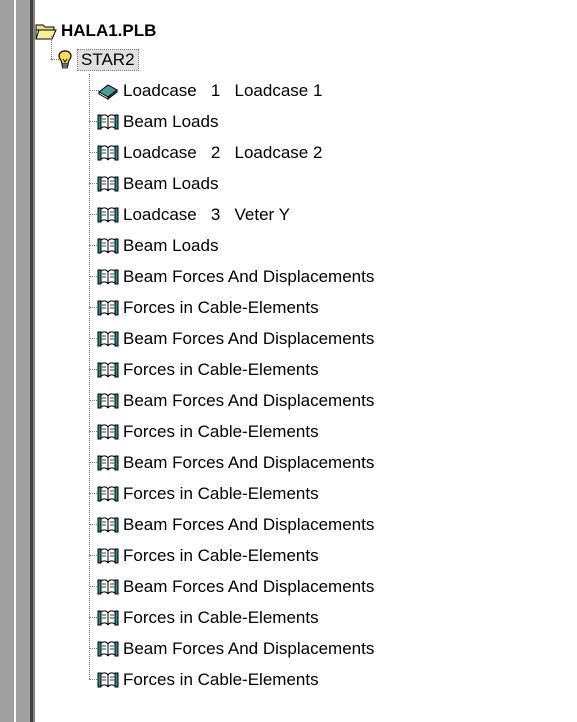 The width and height of the screenshot is (577, 722). I want to click on tree-node-root-label: HALA1.PLB, so click(109, 30).